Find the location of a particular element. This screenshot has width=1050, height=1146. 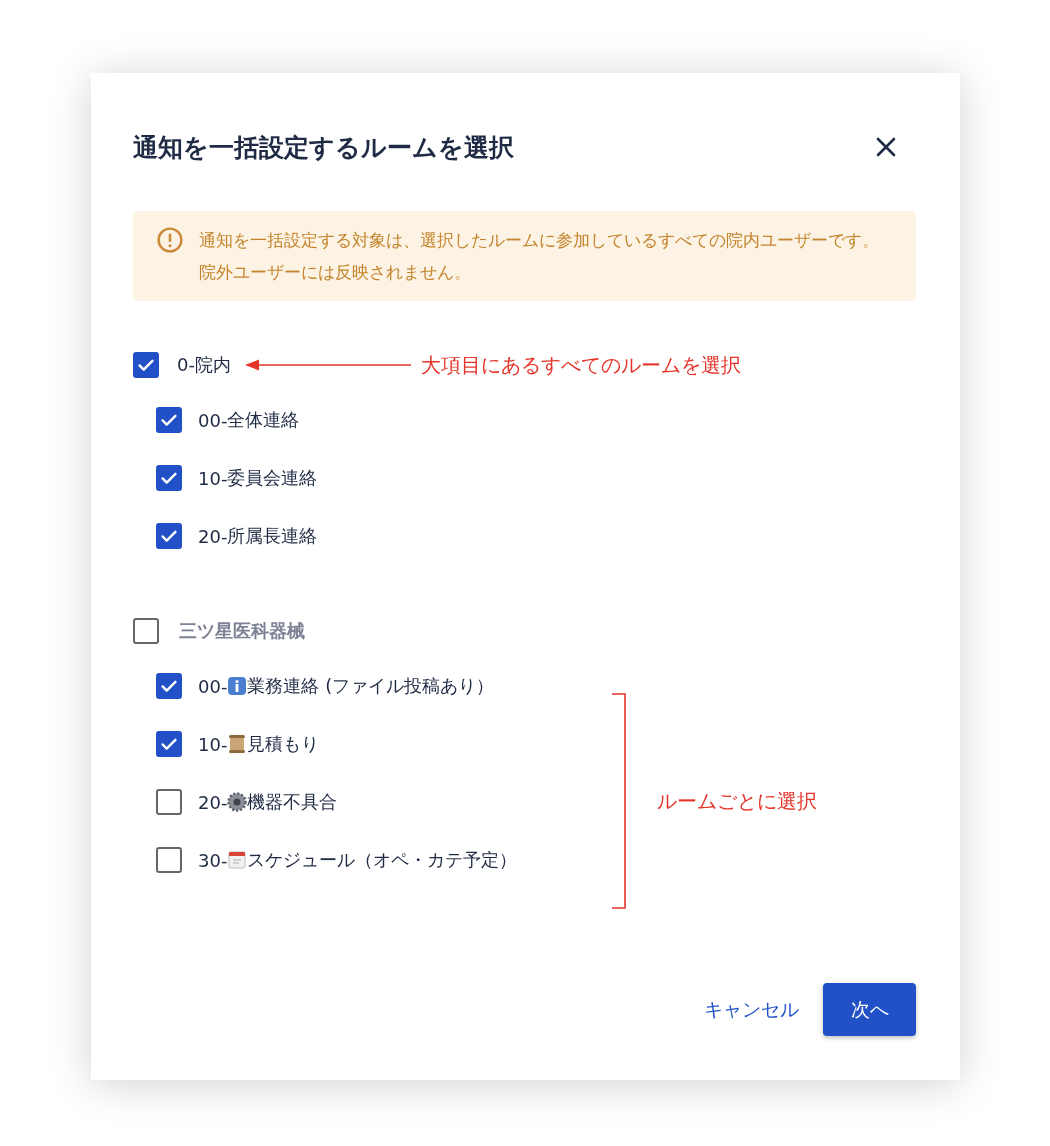

notice-text: 通知を一括設定する対象は、選択したルームに参加しているすべての院内ユーザーです。院外ユーザーには反映されません。 is located at coordinates (539, 256).